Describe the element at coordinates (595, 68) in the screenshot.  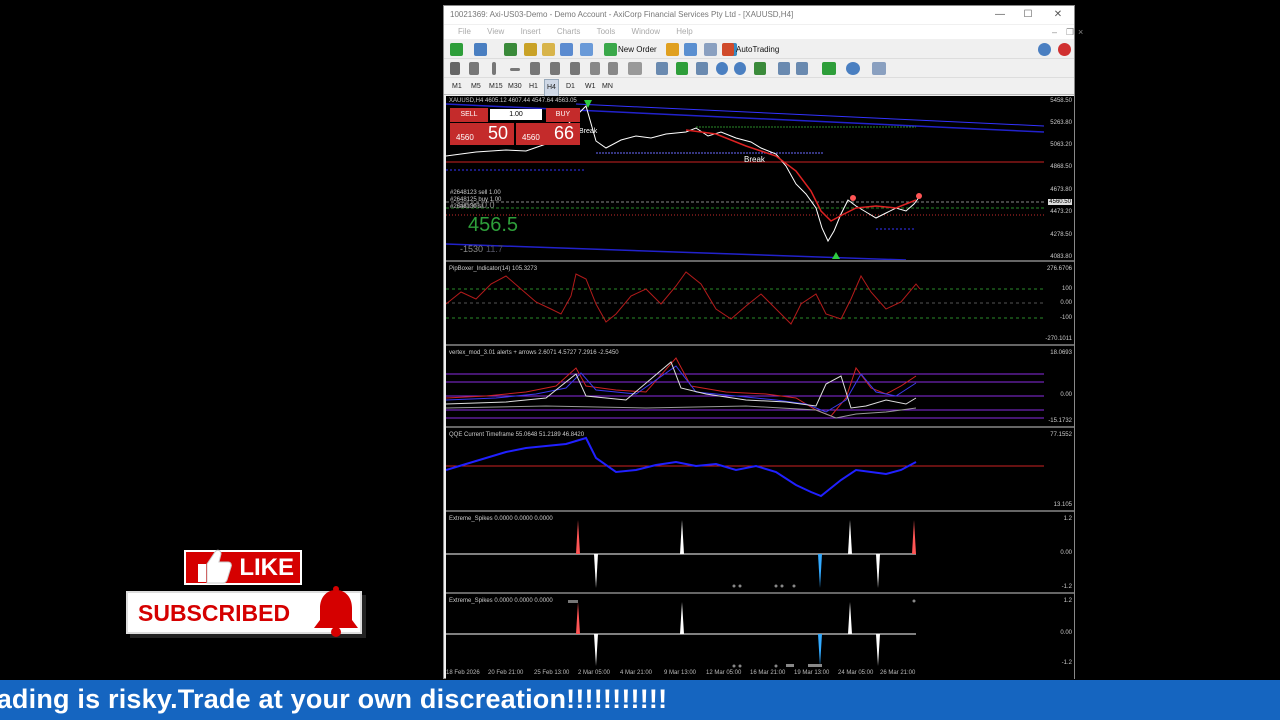
I see `text-icon` at that location.